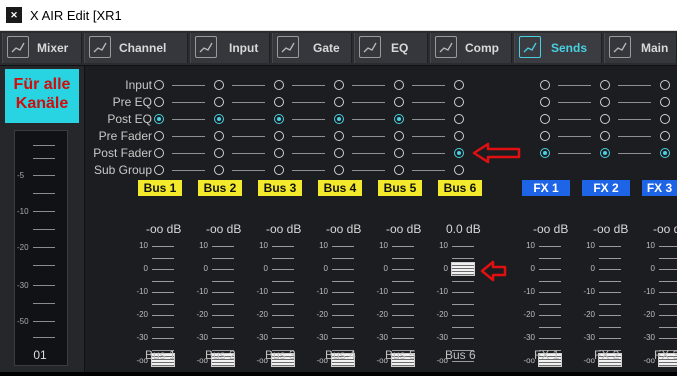  What do you see at coordinates (136, 48) in the screenshot?
I see `tab-channel: Channel` at bounding box center [136, 48].